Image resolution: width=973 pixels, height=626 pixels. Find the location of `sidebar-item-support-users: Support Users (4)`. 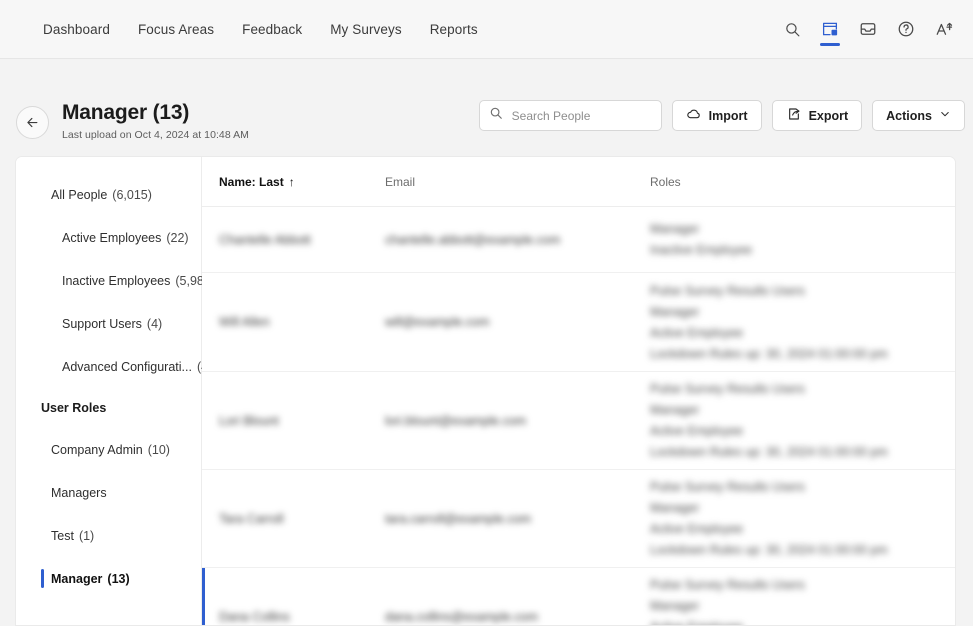

sidebar-item-support-users: Support Users (4) is located at coordinates (108, 323).